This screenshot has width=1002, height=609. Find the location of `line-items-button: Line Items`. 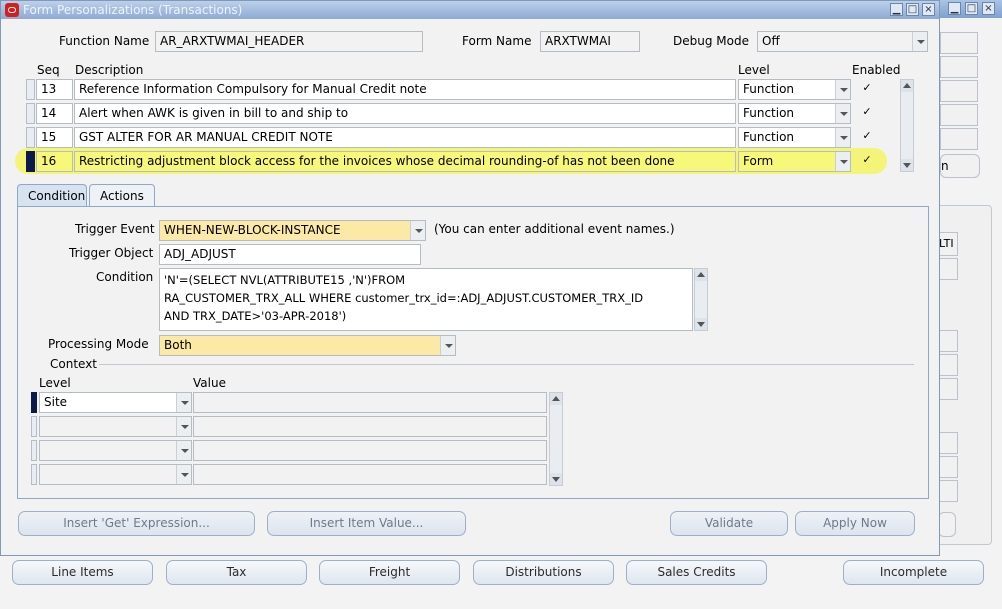

line-items-button: Line Items is located at coordinates (82, 572).